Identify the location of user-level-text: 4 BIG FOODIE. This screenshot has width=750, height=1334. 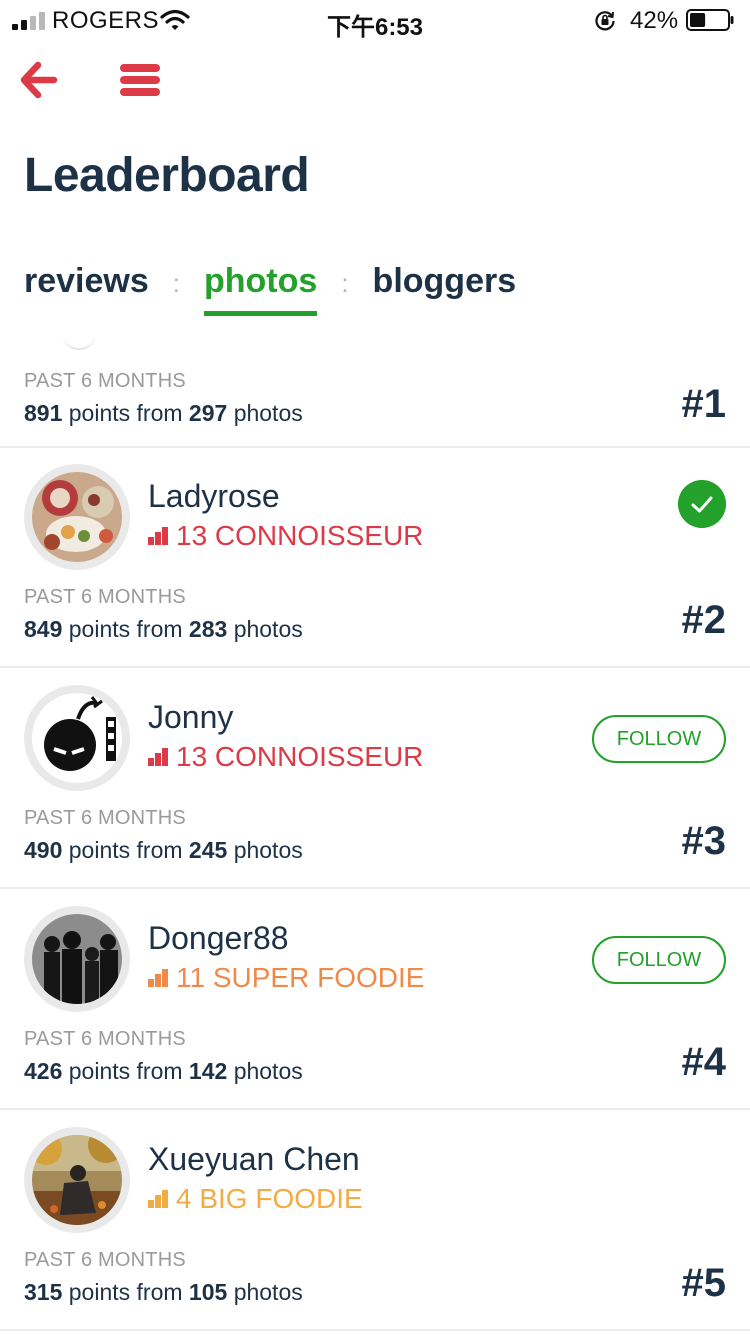
(269, 1198).